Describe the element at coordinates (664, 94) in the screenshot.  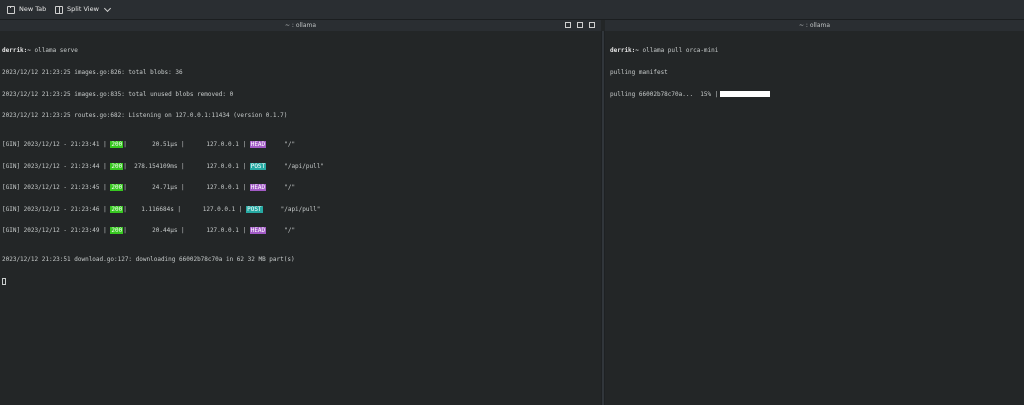
I see `progress-text: pulling 66002b78c70a... 15% |` at that location.